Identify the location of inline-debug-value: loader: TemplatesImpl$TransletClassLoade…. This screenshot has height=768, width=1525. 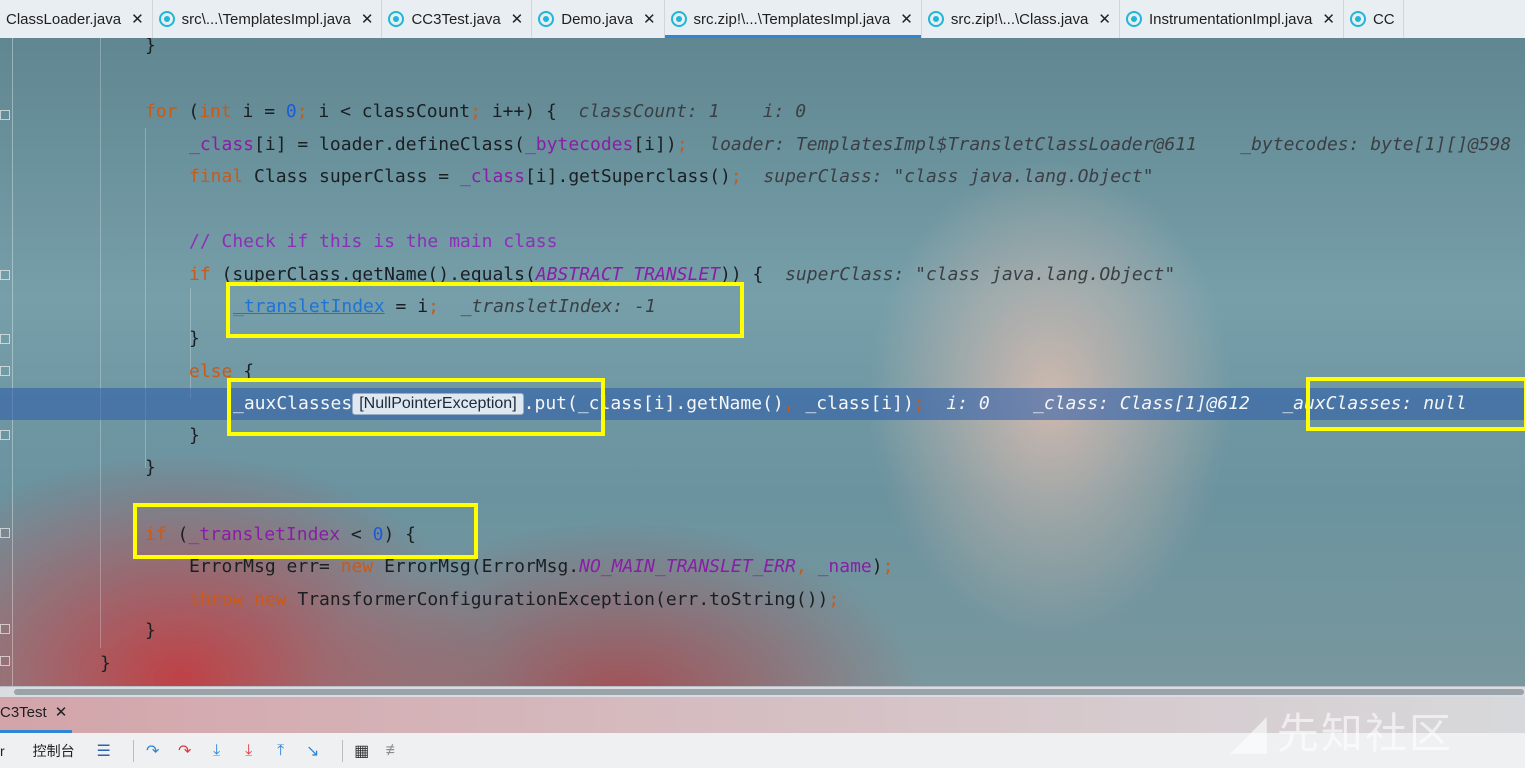
(1110, 144).